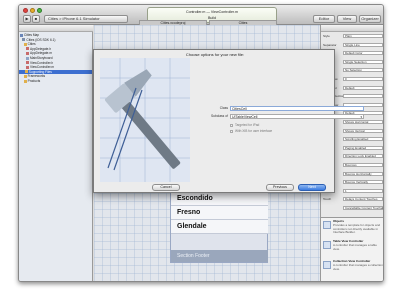 This screenshot has height=304, width=400. What do you see at coordinates (41, 53) in the screenshot?
I see `navigator-item-label: AppDelegate.m` at bounding box center [41, 53].